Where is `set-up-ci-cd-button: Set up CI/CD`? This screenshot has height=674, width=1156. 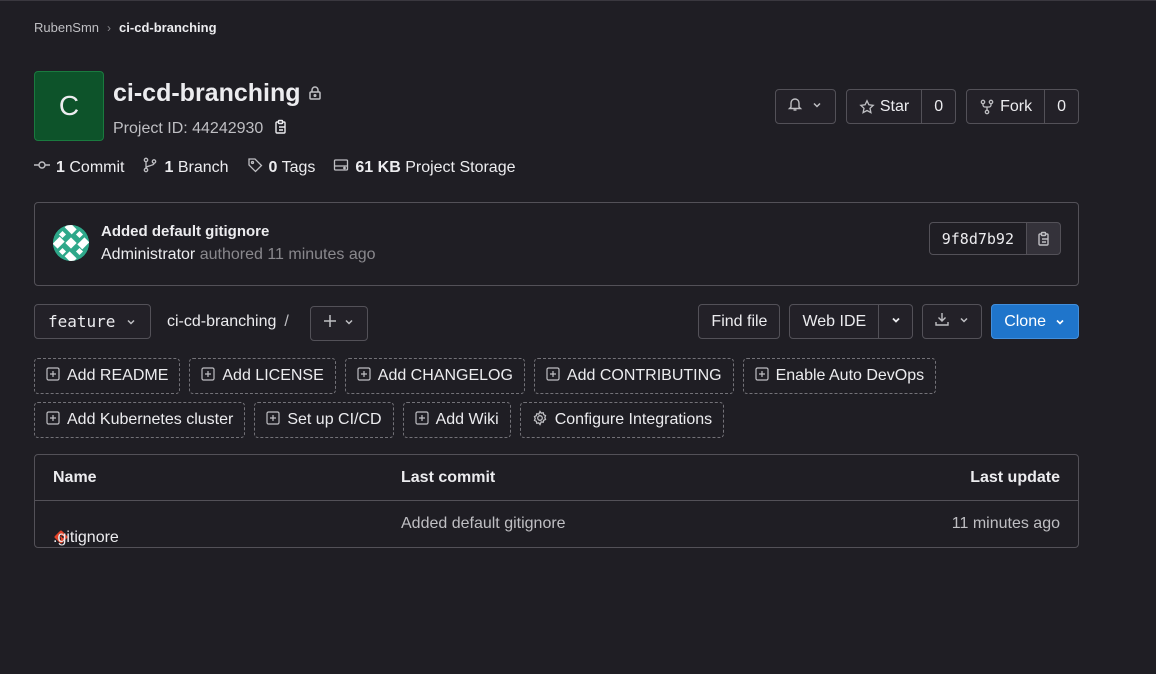 set-up-ci-cd-button: Set up CI/CD is located at coordinates (324, 420).